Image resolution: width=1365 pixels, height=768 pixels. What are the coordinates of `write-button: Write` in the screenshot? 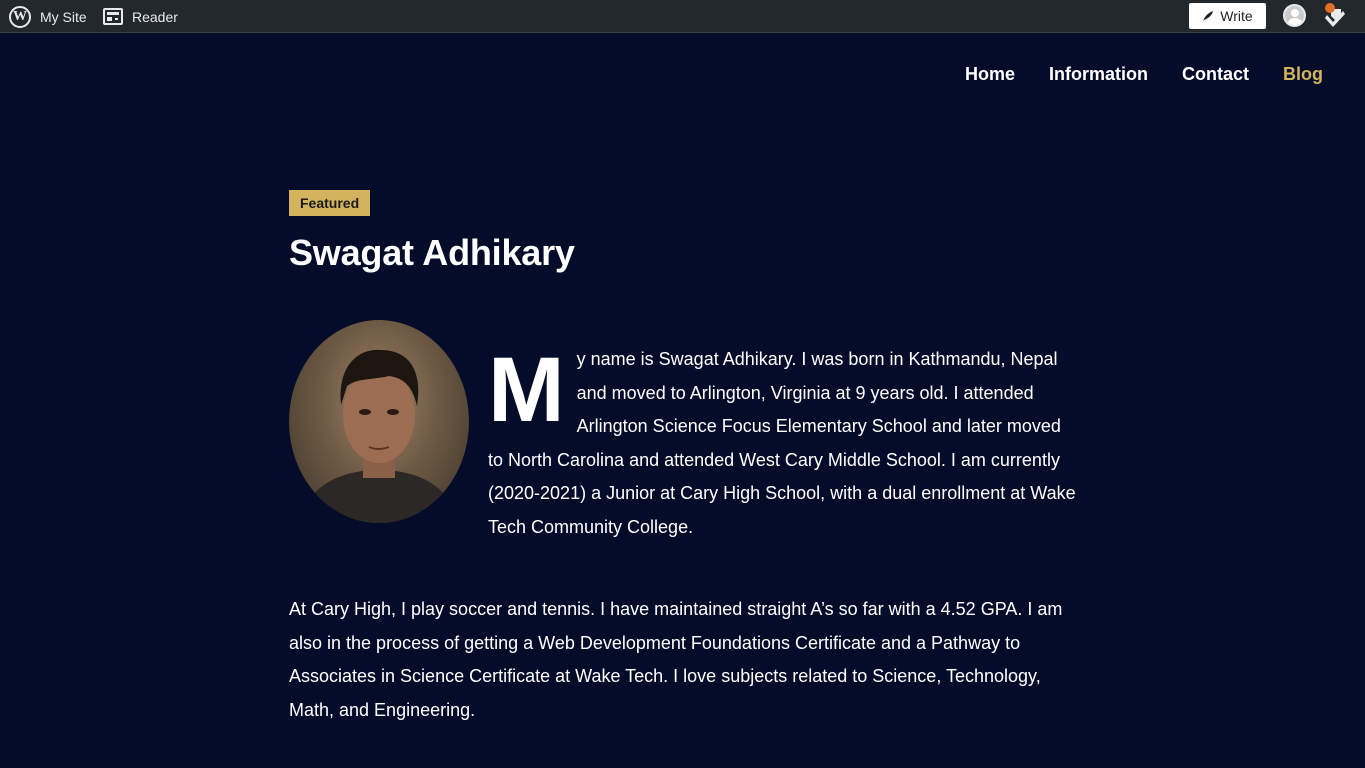 It's located at (1227, 16).